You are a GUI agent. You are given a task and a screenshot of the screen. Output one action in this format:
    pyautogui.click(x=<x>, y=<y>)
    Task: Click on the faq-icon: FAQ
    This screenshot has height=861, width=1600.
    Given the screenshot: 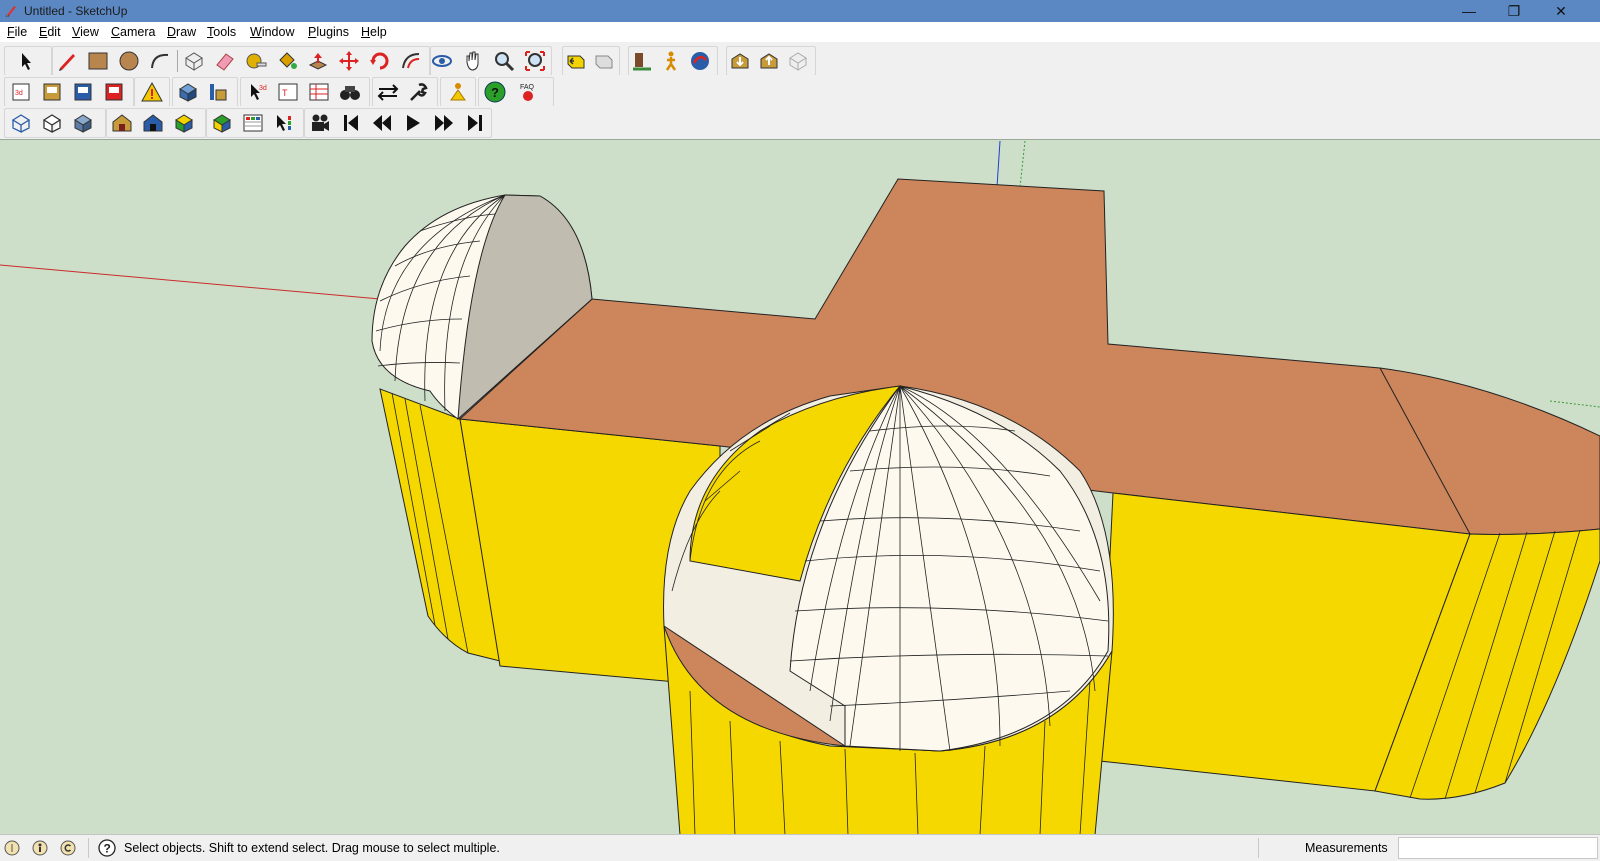 What is the action you would take?
    pyautogui.click(x=528, y=92)
    